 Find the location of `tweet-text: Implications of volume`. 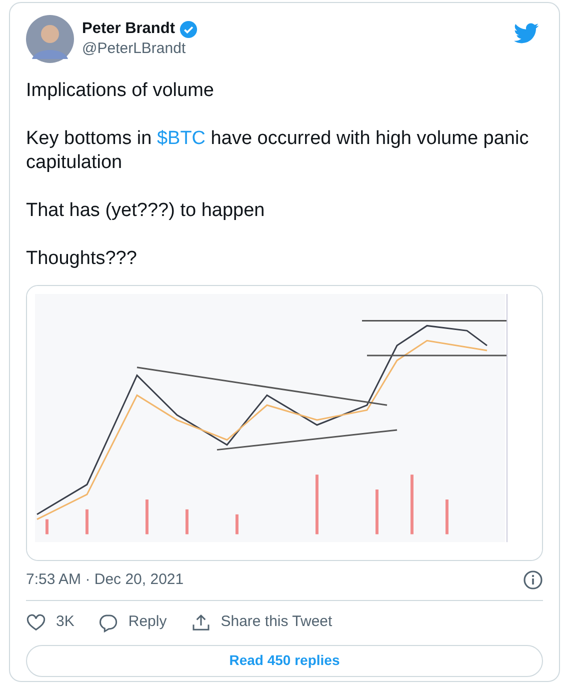

tweet-text: Implications of volume is located at coordinates (120, 91).